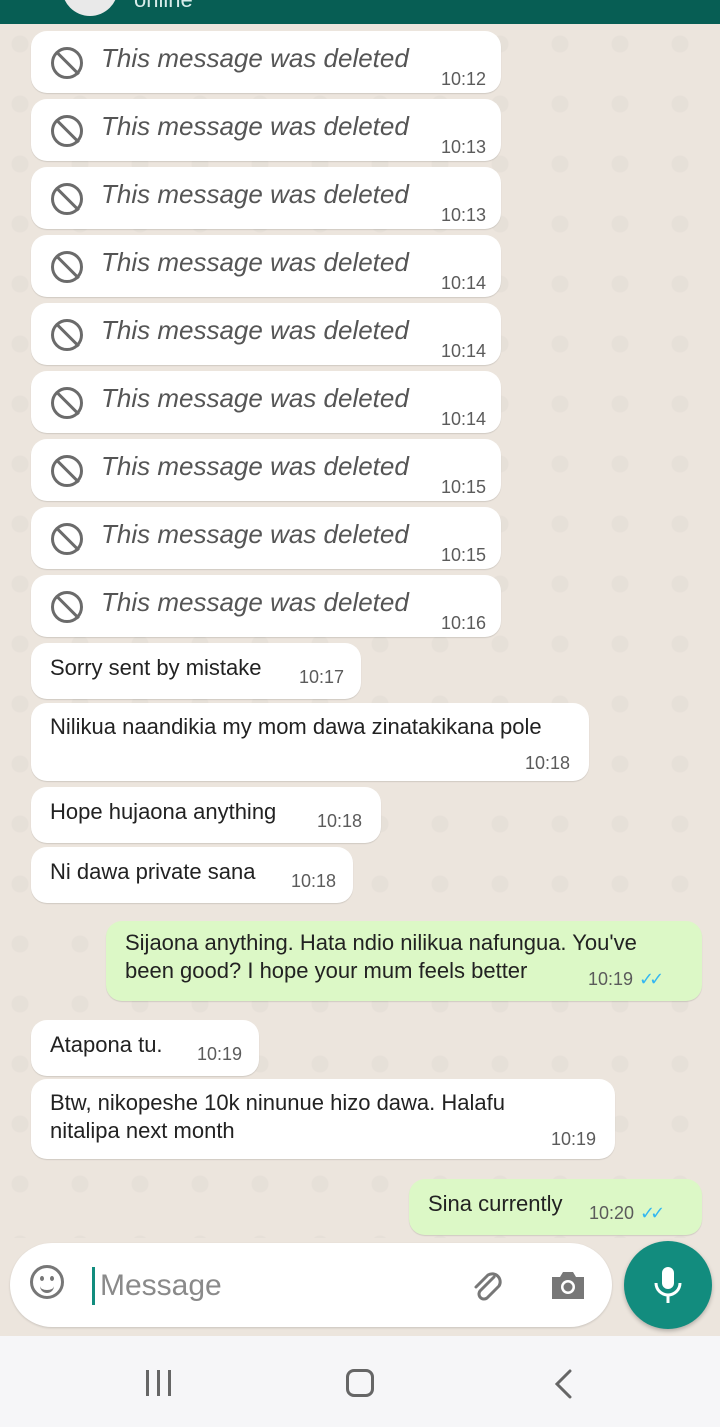 The image size is (720, 1427). I want to click on message-bubble-incoming: Ni dawa private sana 10:18, so click(192, 875).